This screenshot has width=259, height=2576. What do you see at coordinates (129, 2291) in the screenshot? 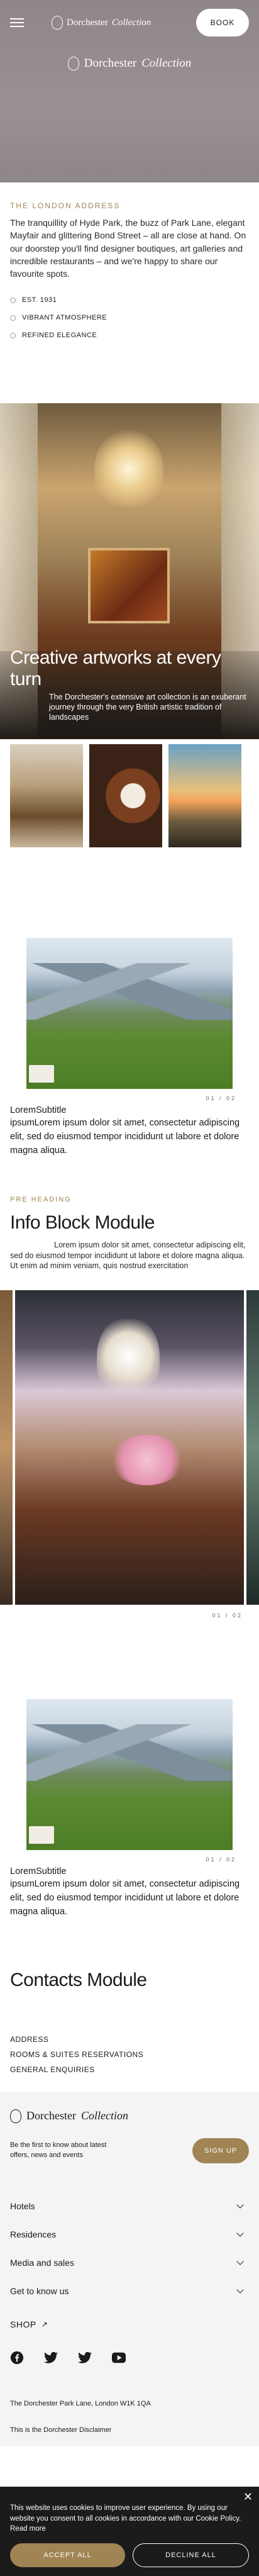
I see `footer-nav-about: Get to know us` at bounding box center [129, 2291].